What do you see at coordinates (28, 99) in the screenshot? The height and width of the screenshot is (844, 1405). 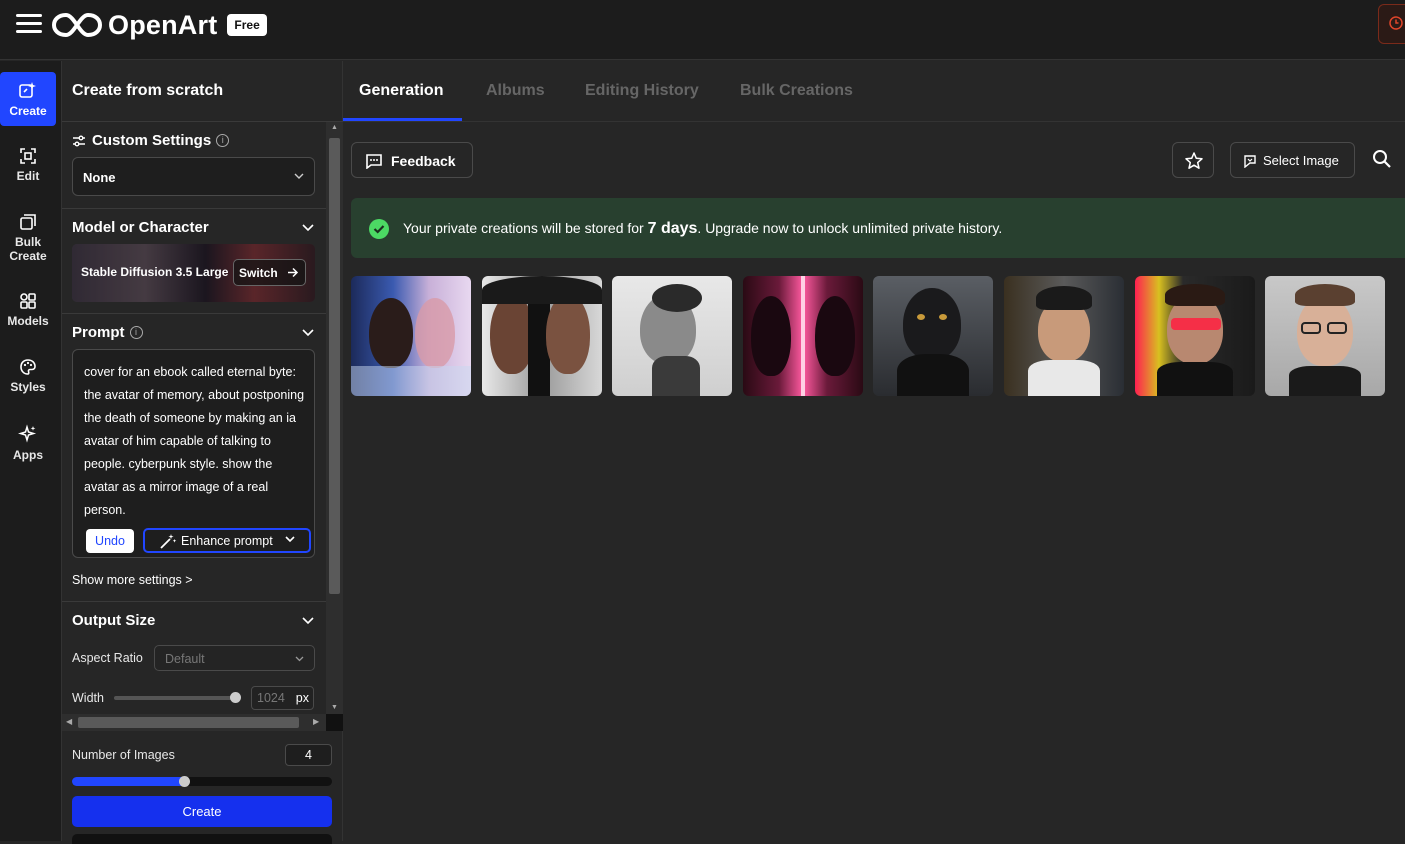 I see `nav-create: Create` at bounding box center [28, 99].